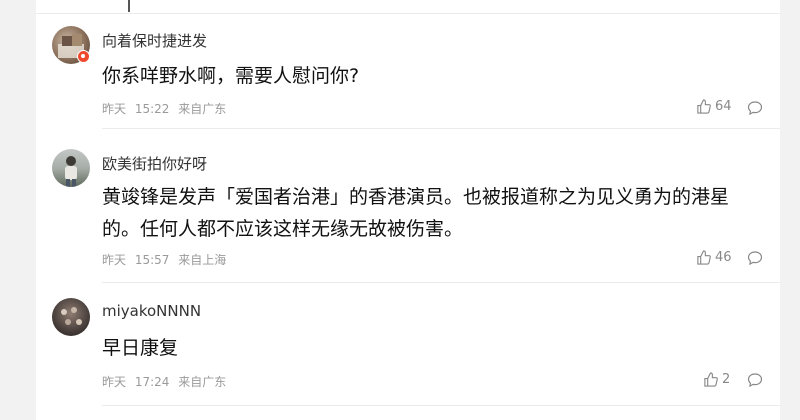 The height and width of the screenshot is (420, 800). What do you see at coordinates (231, 76) in the screenshot?
I see `comment-text: 你系咩野水啊，需要人慰问你?` at bounding box center [231, 76].